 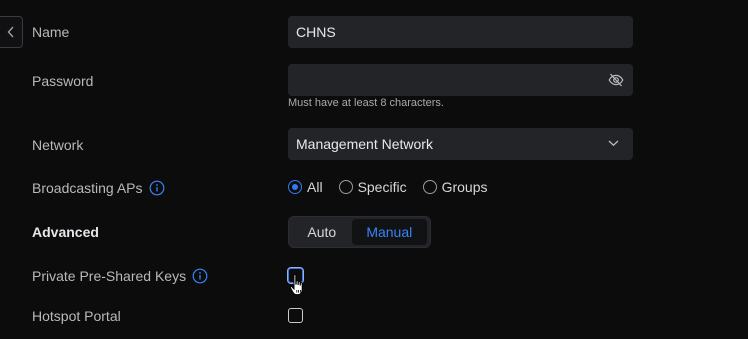 I want to click on ppsk-label: Private Pre-Shared Keys, so click(x=120, y=276).